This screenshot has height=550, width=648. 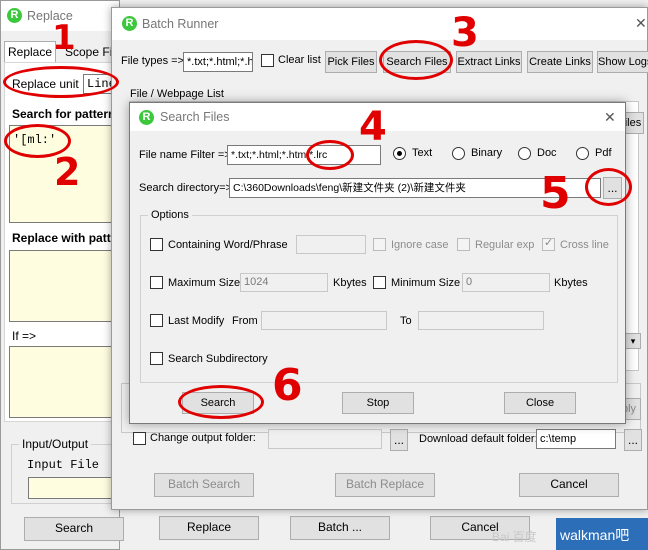 I want to click on input-file-field, so click(x=75, y=488).